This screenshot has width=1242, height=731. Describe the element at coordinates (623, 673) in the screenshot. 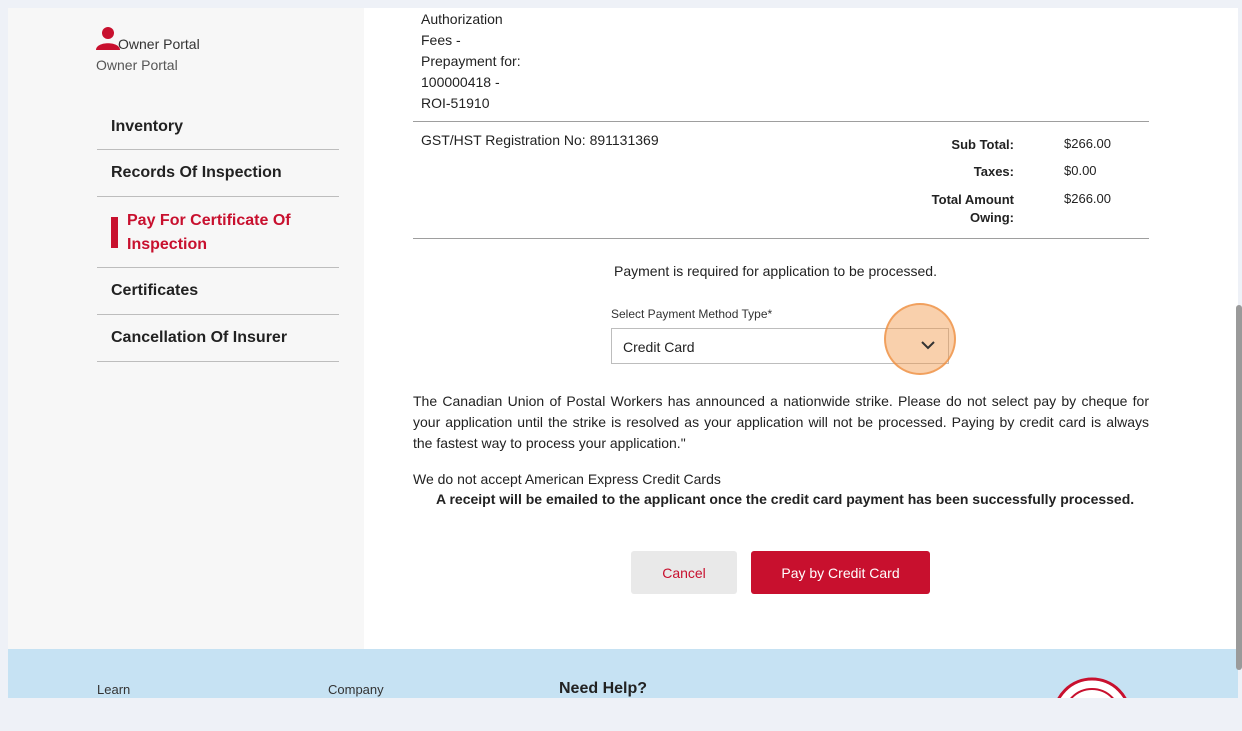

I see `footer: Learn Company Need Help?` at that location.